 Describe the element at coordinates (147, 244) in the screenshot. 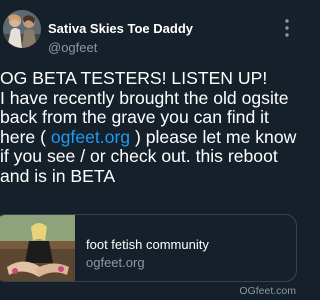

I see `card-title: foot fetish community` at that location.